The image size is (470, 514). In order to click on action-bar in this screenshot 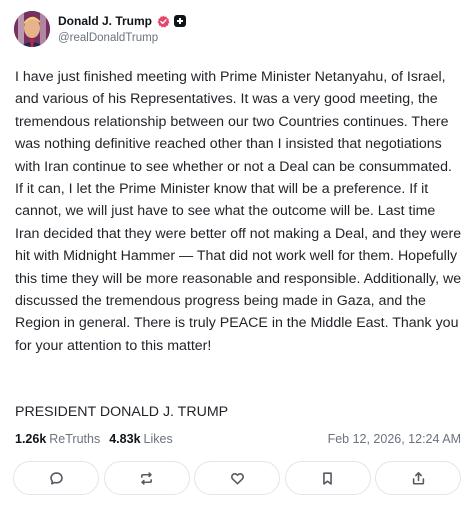, I will do `click(237, 478)`.